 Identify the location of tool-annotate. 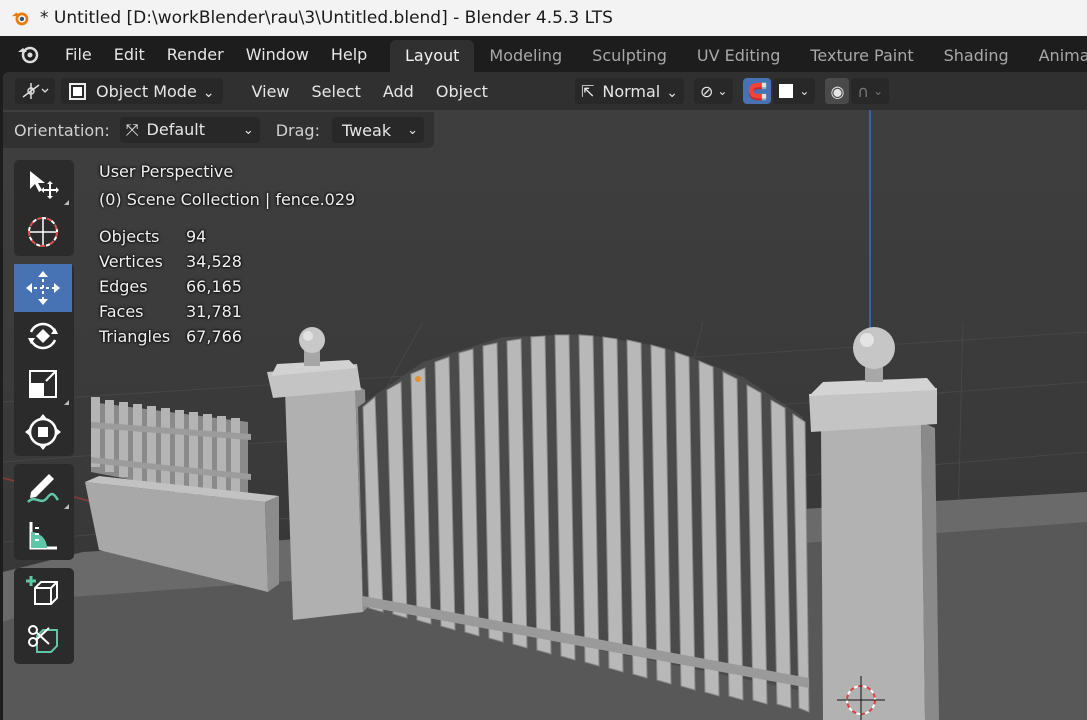
(43, 488).